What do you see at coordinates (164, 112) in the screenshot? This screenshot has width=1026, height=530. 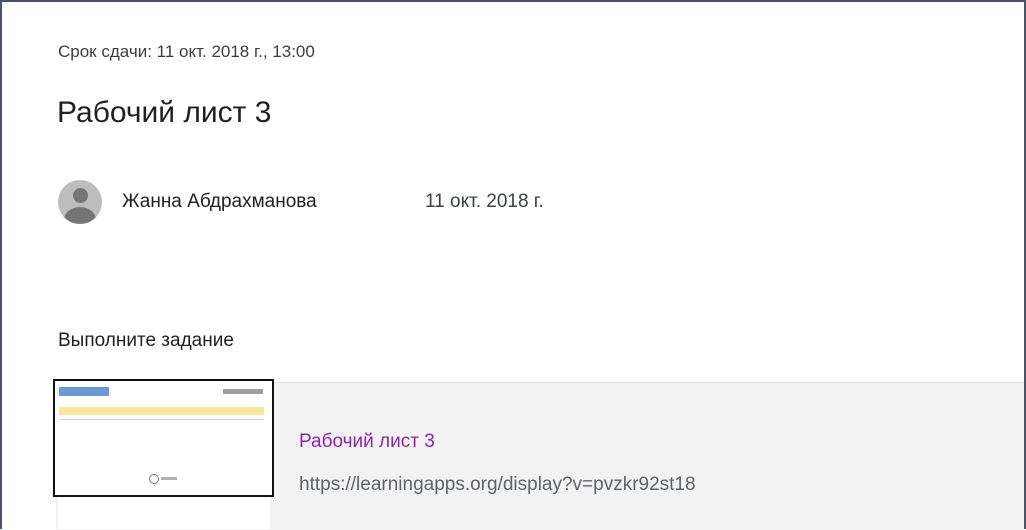 I see `page-title: Рабочий лист 3` at bounding box center [164, 112].